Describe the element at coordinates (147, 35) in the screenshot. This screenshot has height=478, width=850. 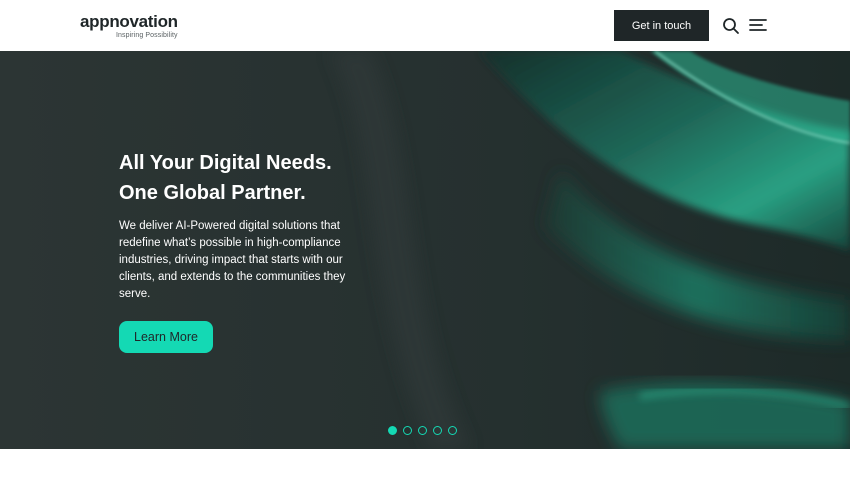
I see `brand-tagline: Inspiring Possibility` at that location.